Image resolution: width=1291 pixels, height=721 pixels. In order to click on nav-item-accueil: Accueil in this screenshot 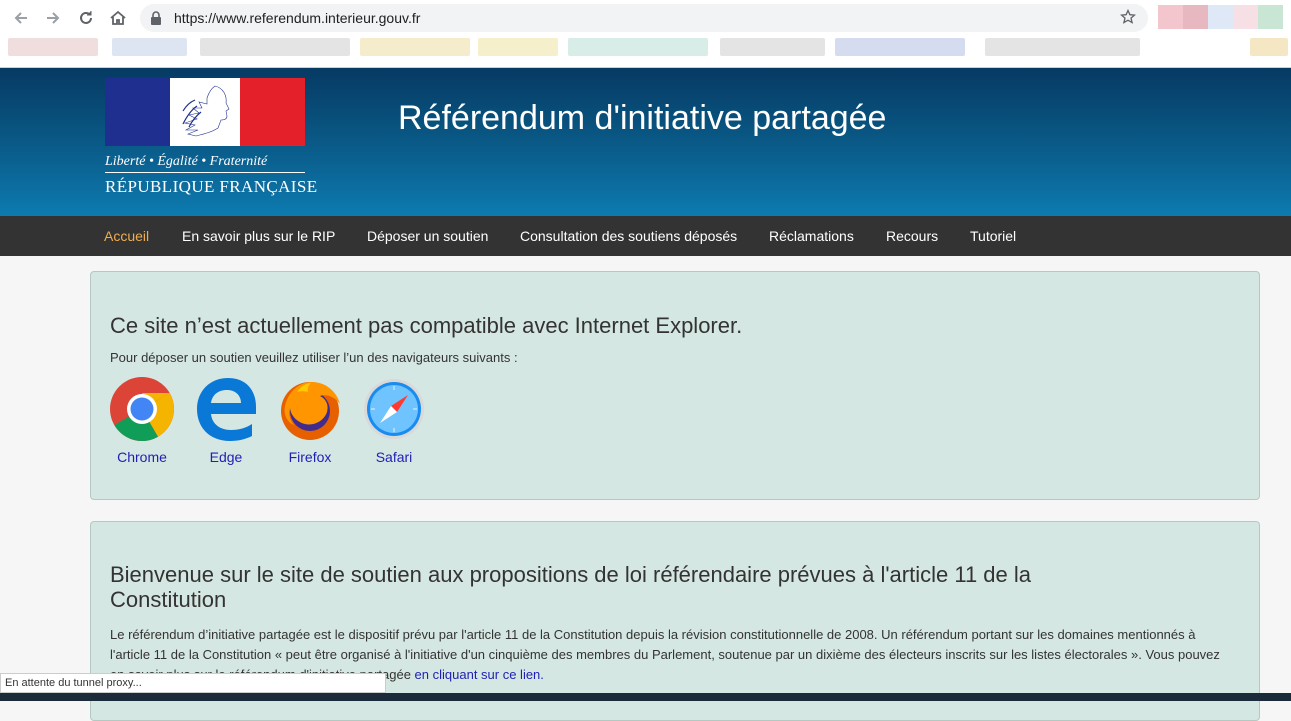, I will do `click(126, 236)`.